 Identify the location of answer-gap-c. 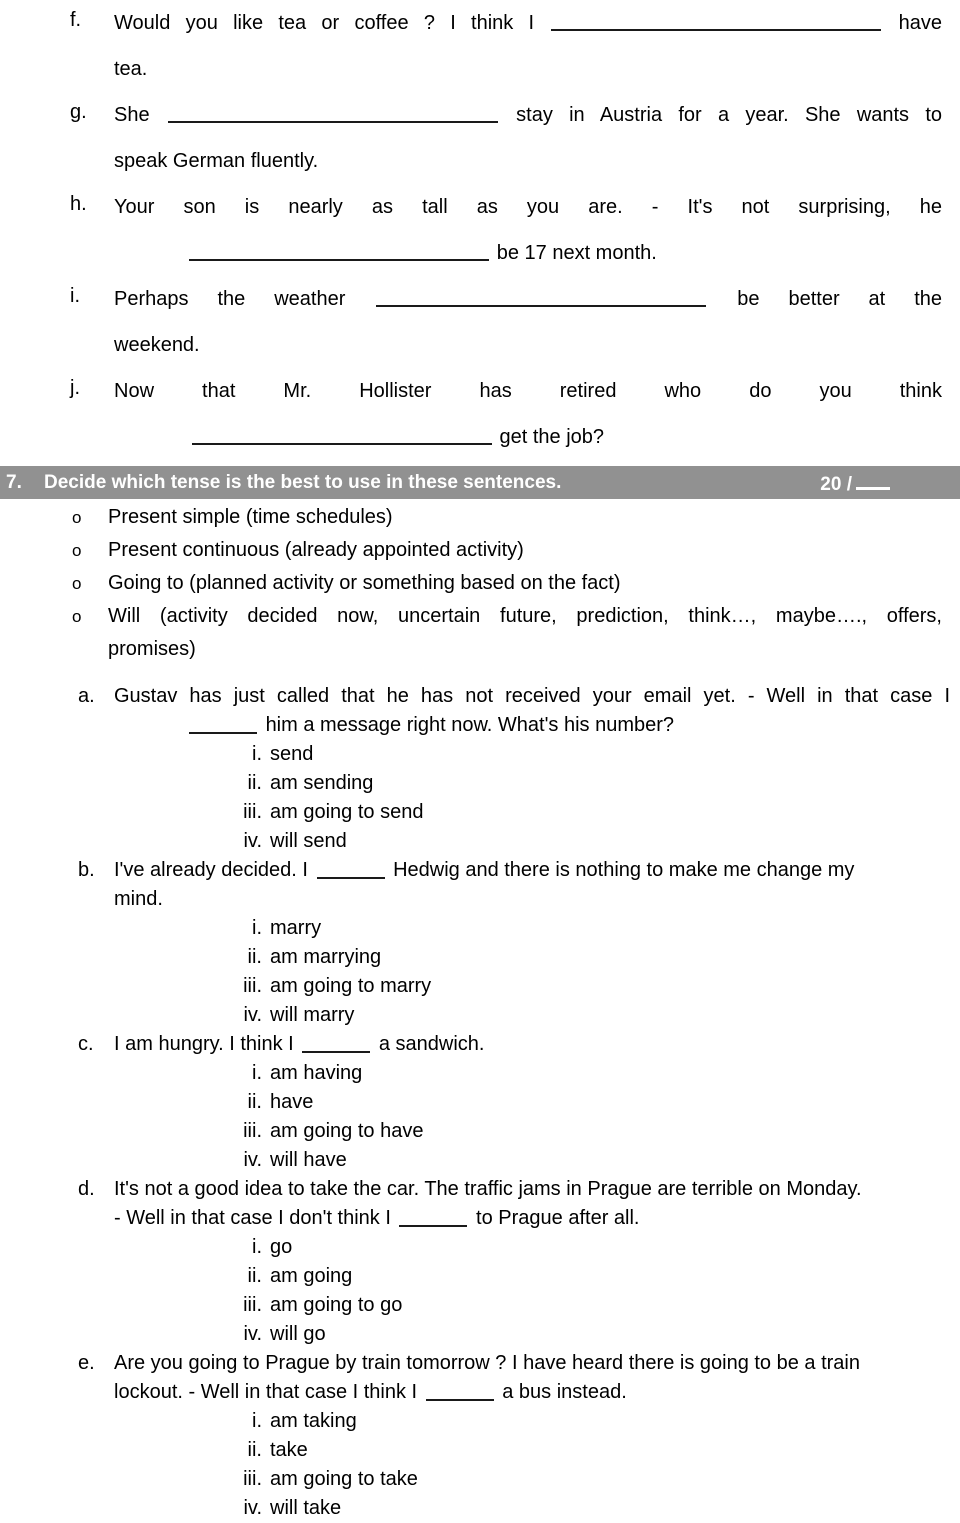
(336, 1042).